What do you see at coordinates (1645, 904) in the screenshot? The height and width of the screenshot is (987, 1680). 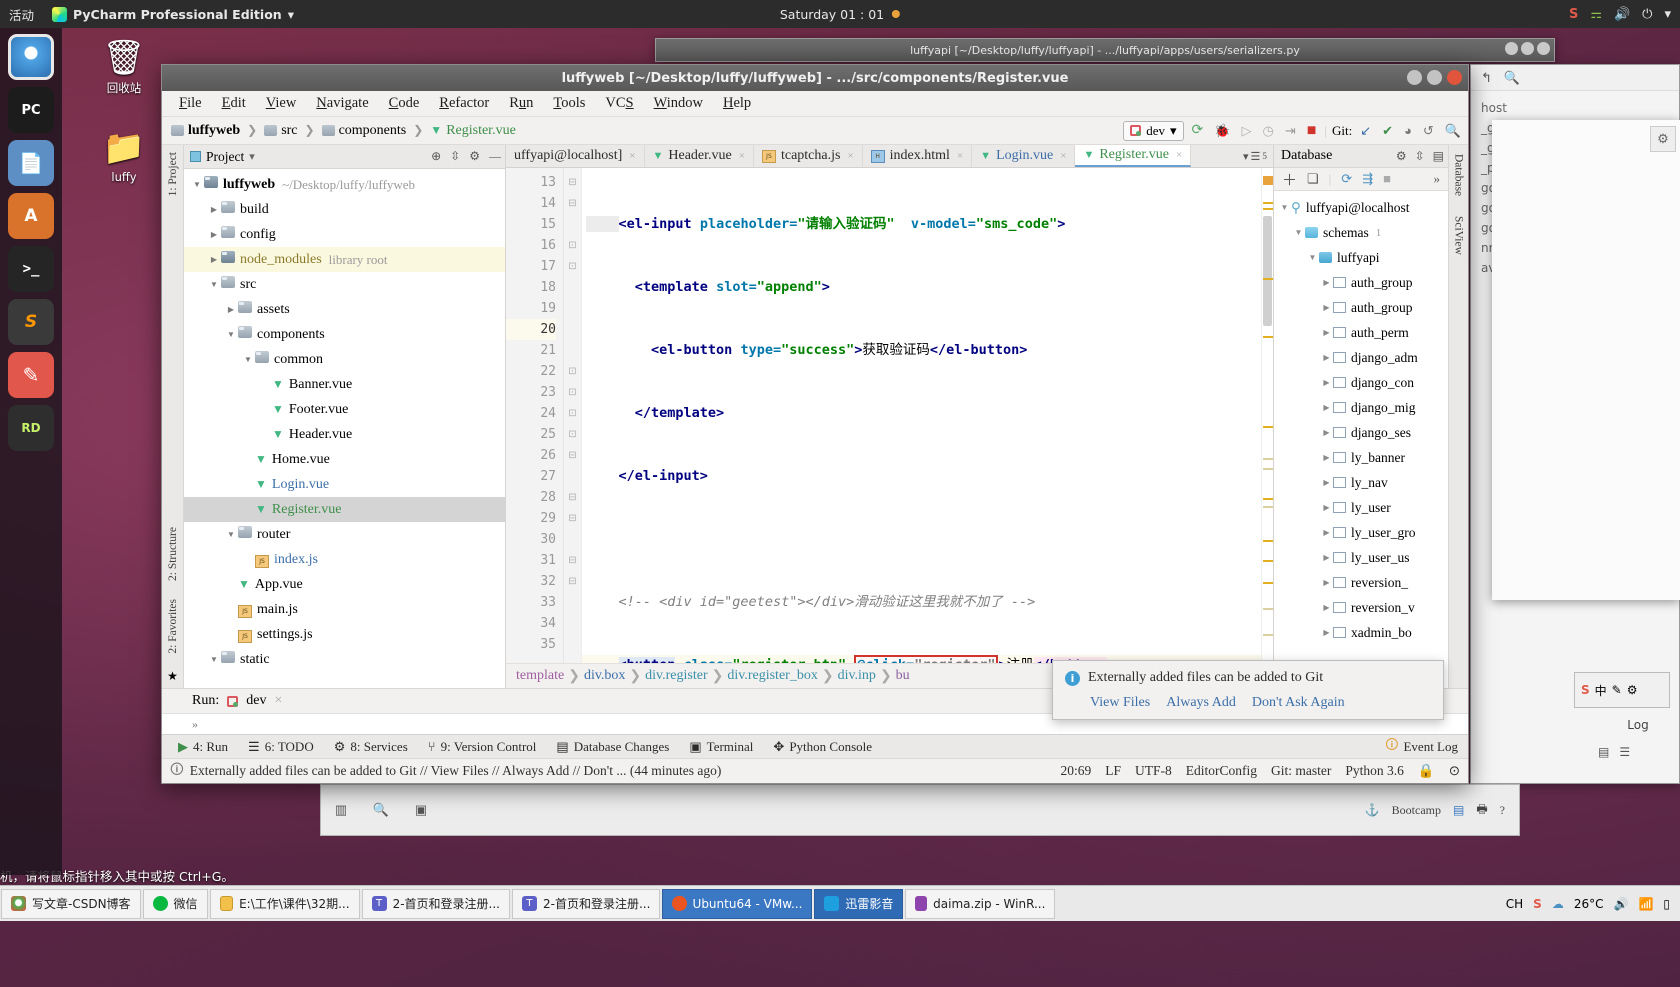 I see `network-icon: 📶` at bounding box center [1645, 904].